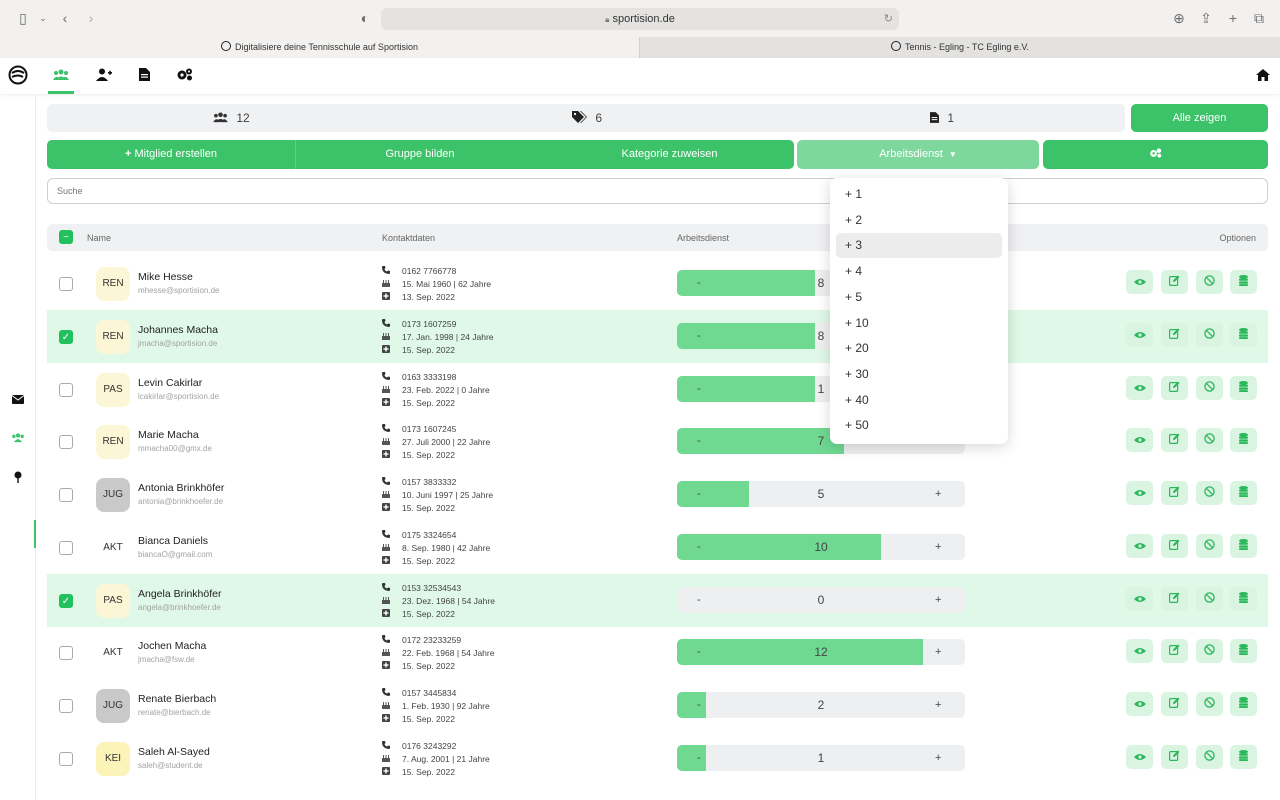 This screenshot has width=1280, height=800. What do you see at coordinates (640, 19) in the screenshot?
I see `address-bar: 🔒︎ sportision.de ↻` at bounding box center [640, 19].